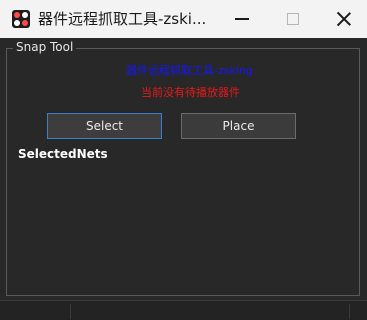 This screenshot has height=320, width=367. Describe the element at coordinates (183, 310) in the screenshot. I see `status-bar` at that location.